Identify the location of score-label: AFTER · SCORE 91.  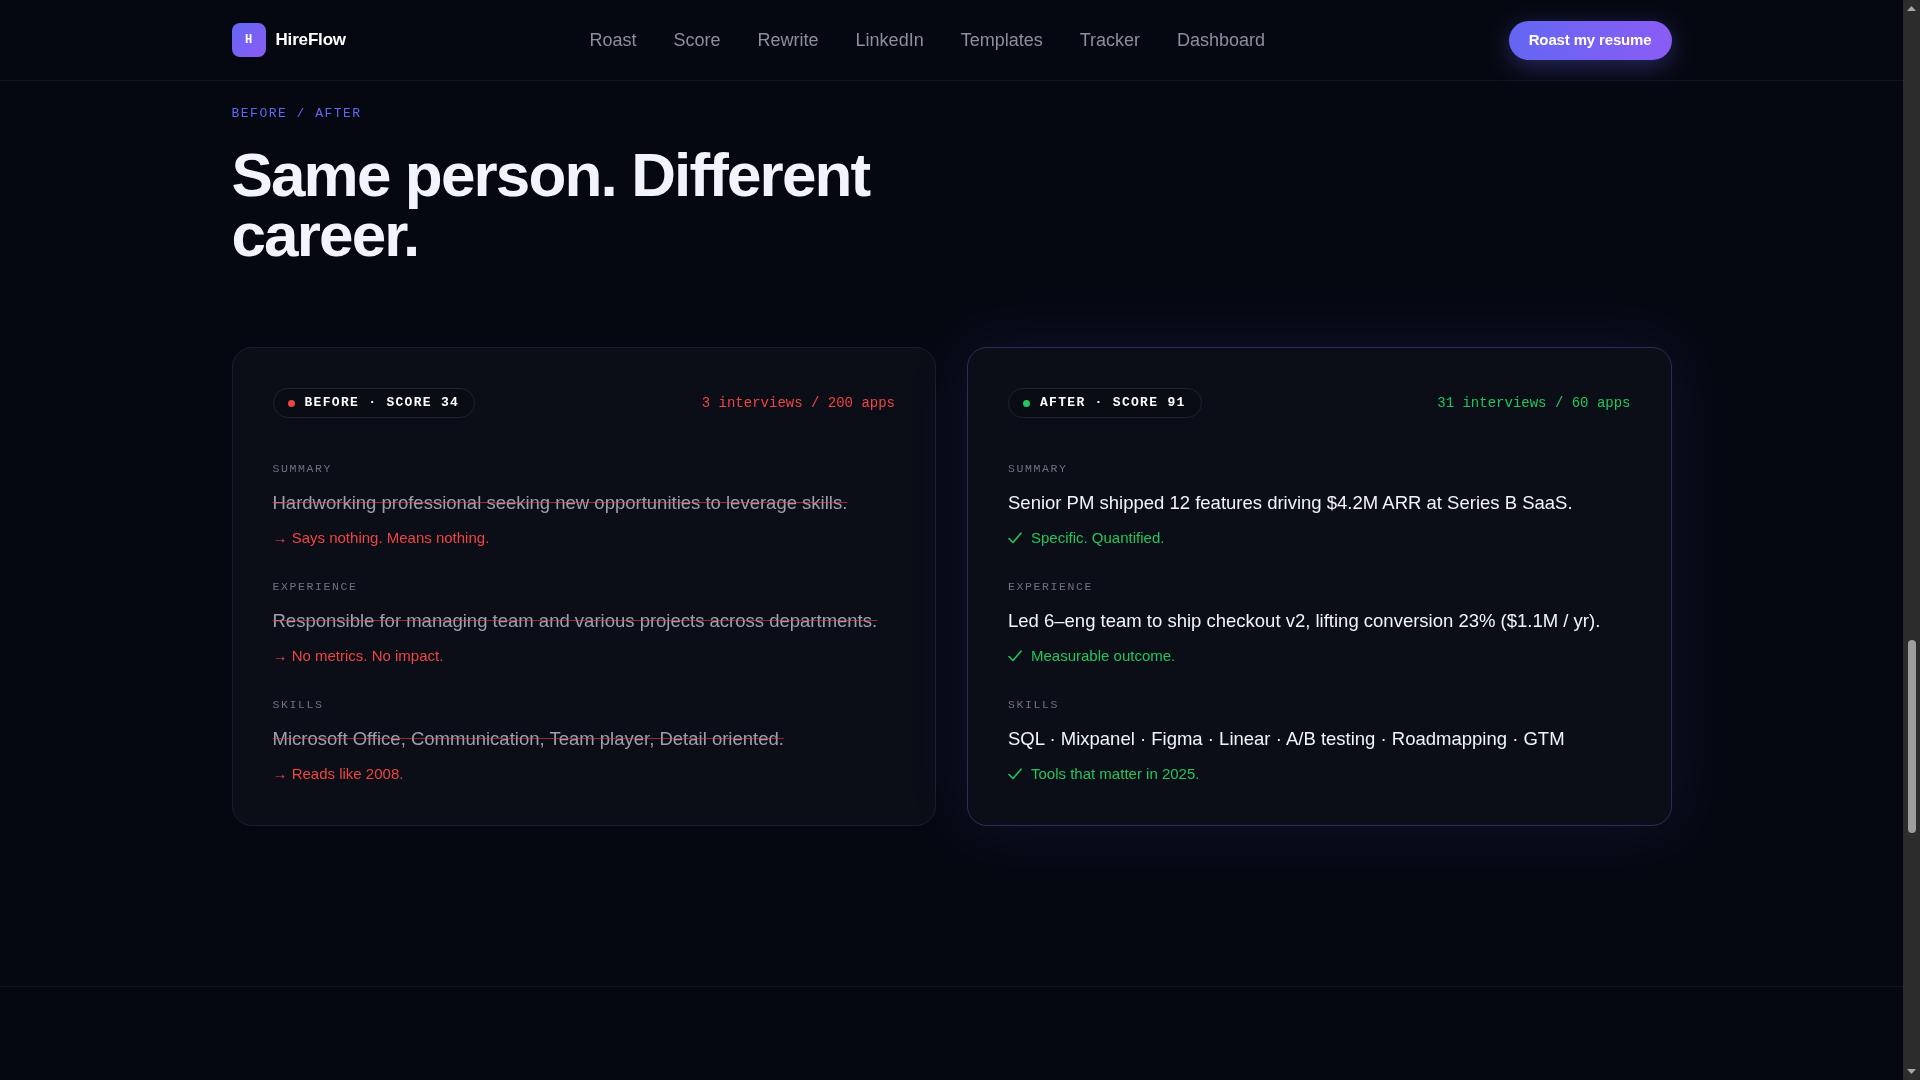
(1113, 403).